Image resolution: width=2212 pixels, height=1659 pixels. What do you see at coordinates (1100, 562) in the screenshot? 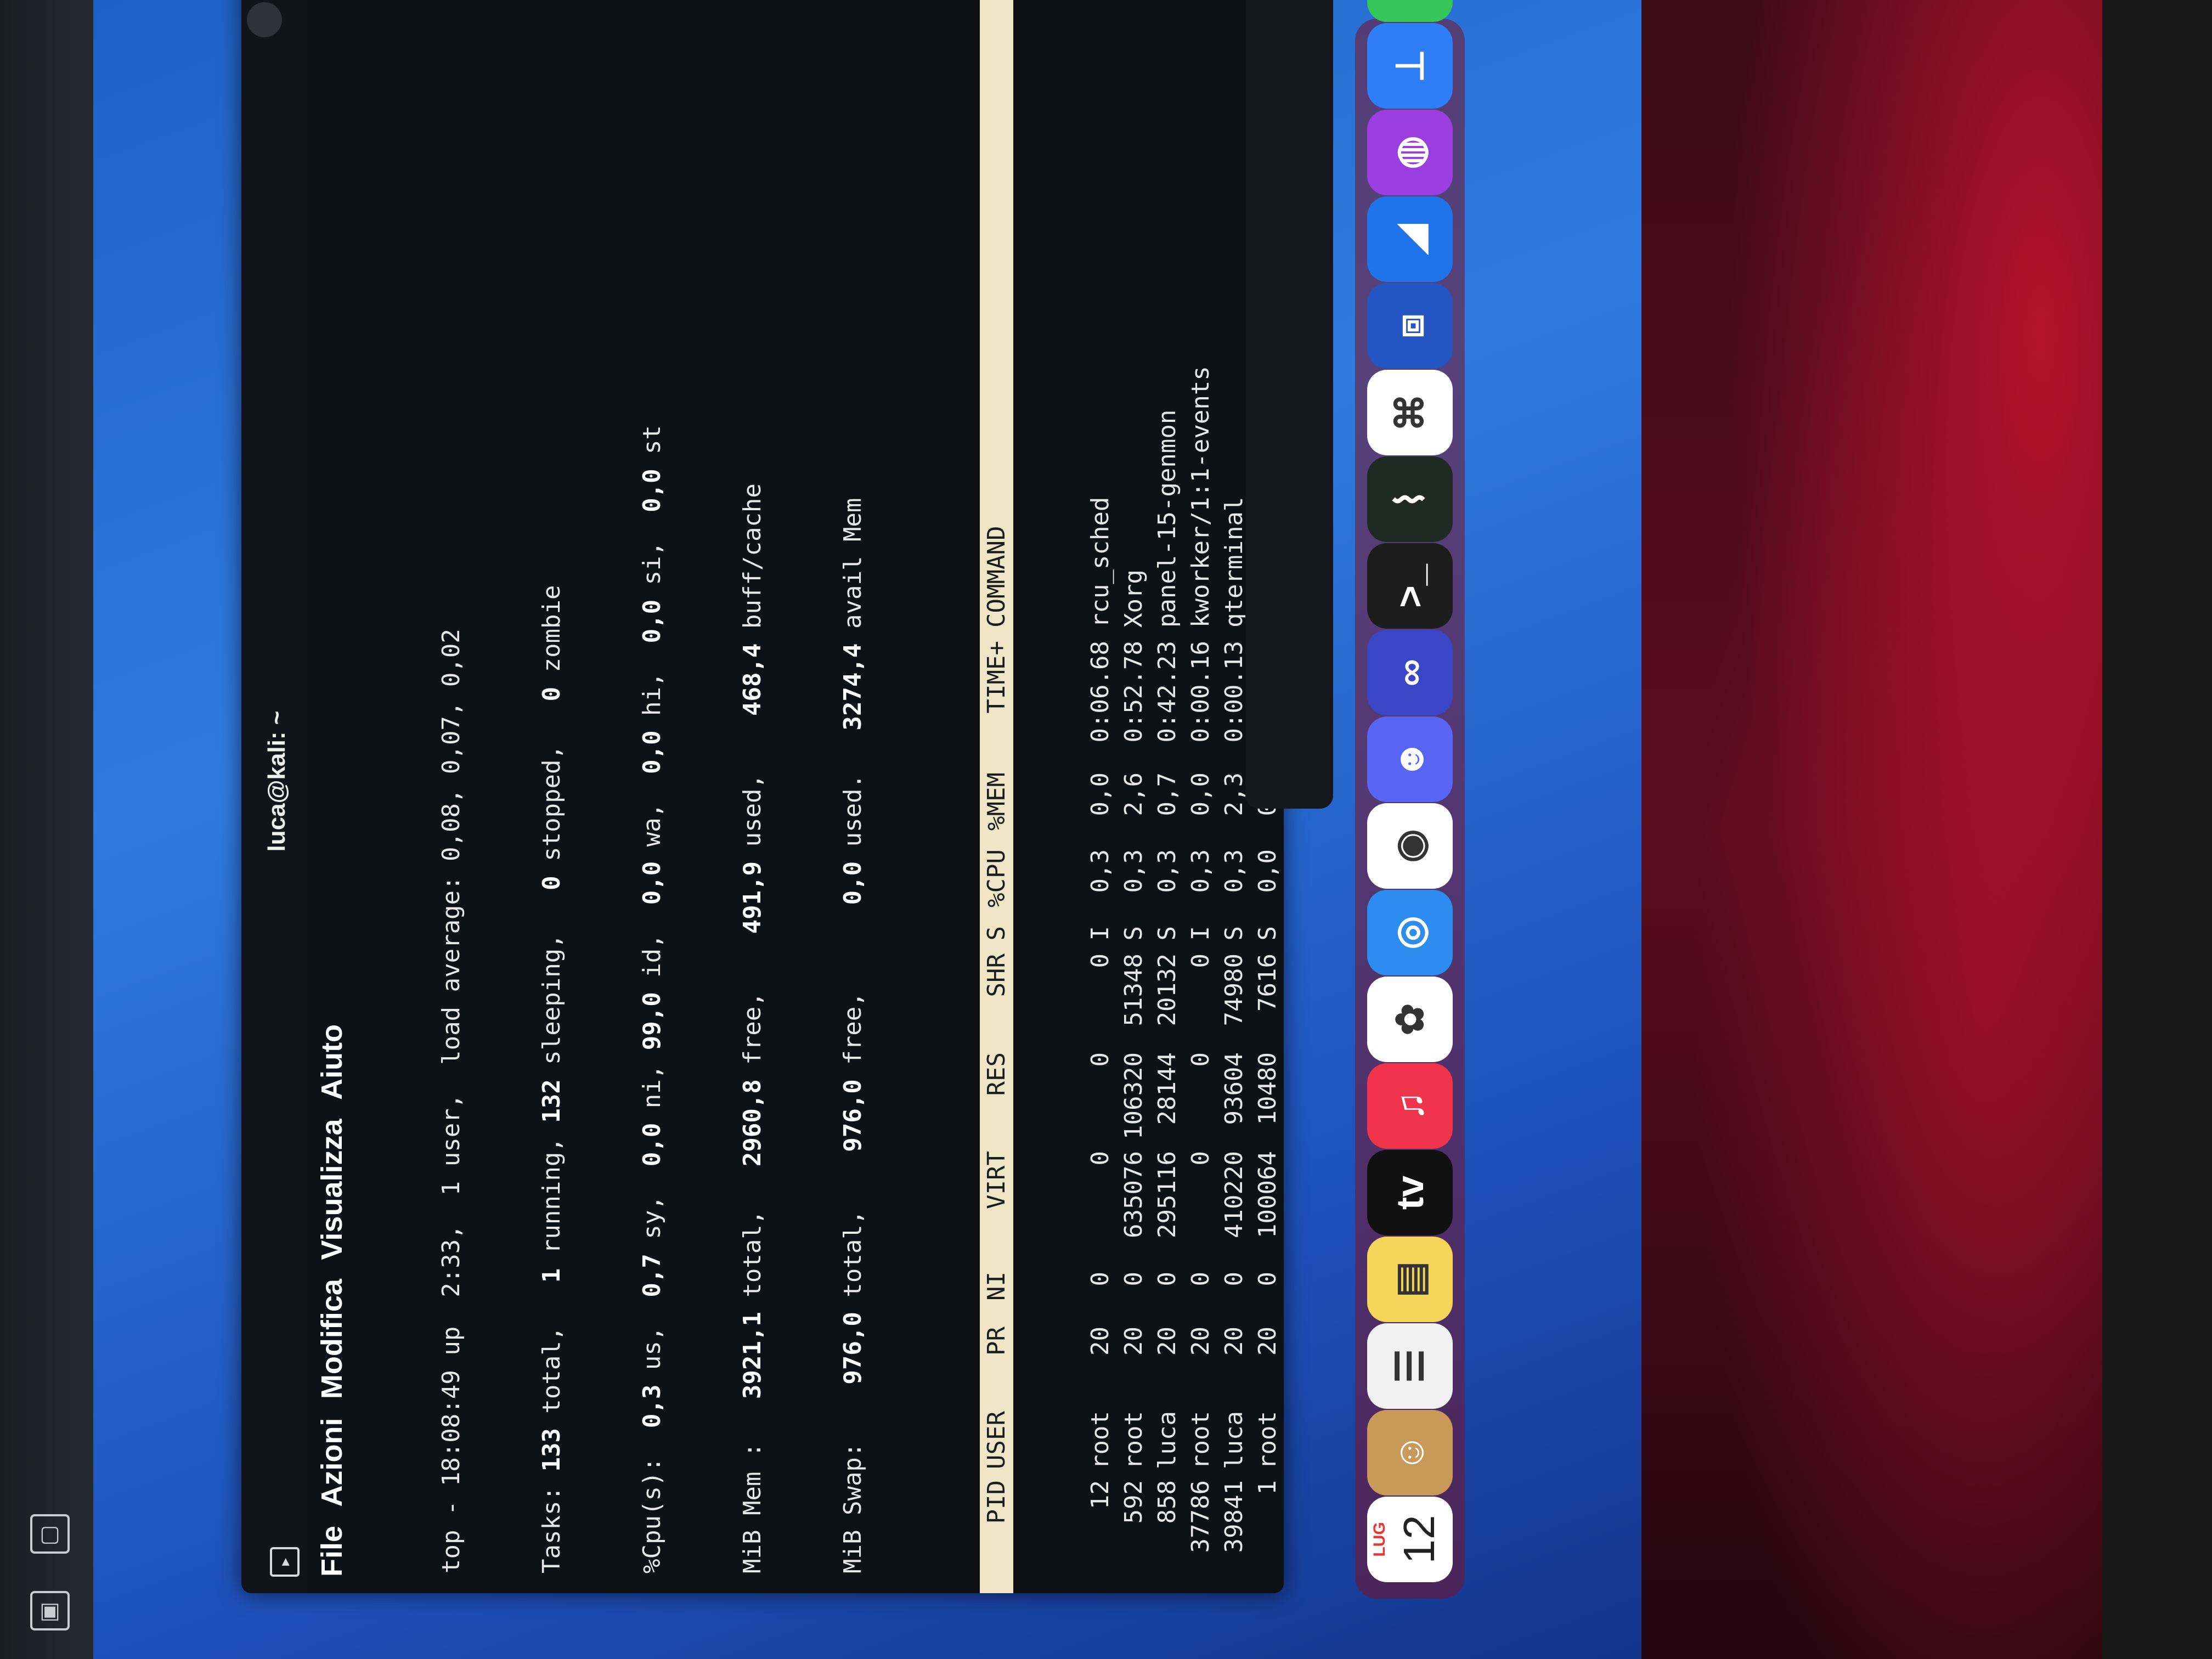
I see `table-cell: rcu_sched` at bounding box center [1100, 562].